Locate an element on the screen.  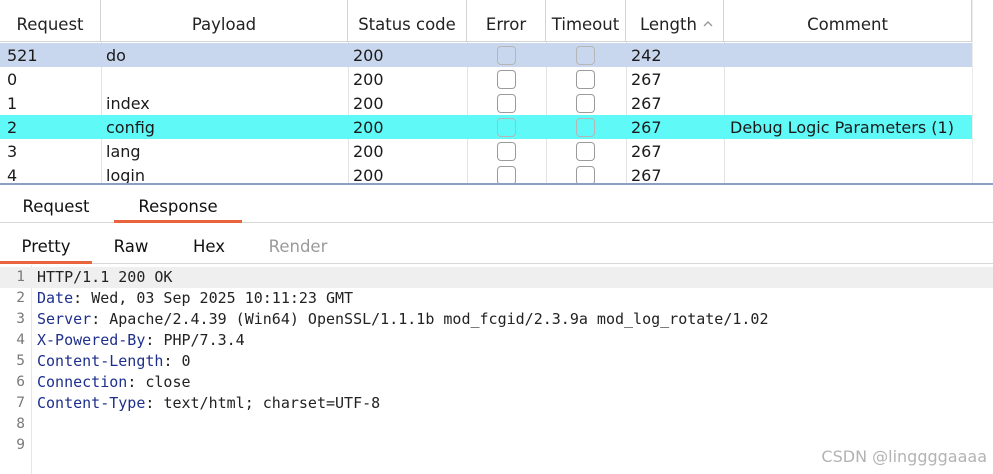
tab-response: Response is located at coordinates (178, 205).